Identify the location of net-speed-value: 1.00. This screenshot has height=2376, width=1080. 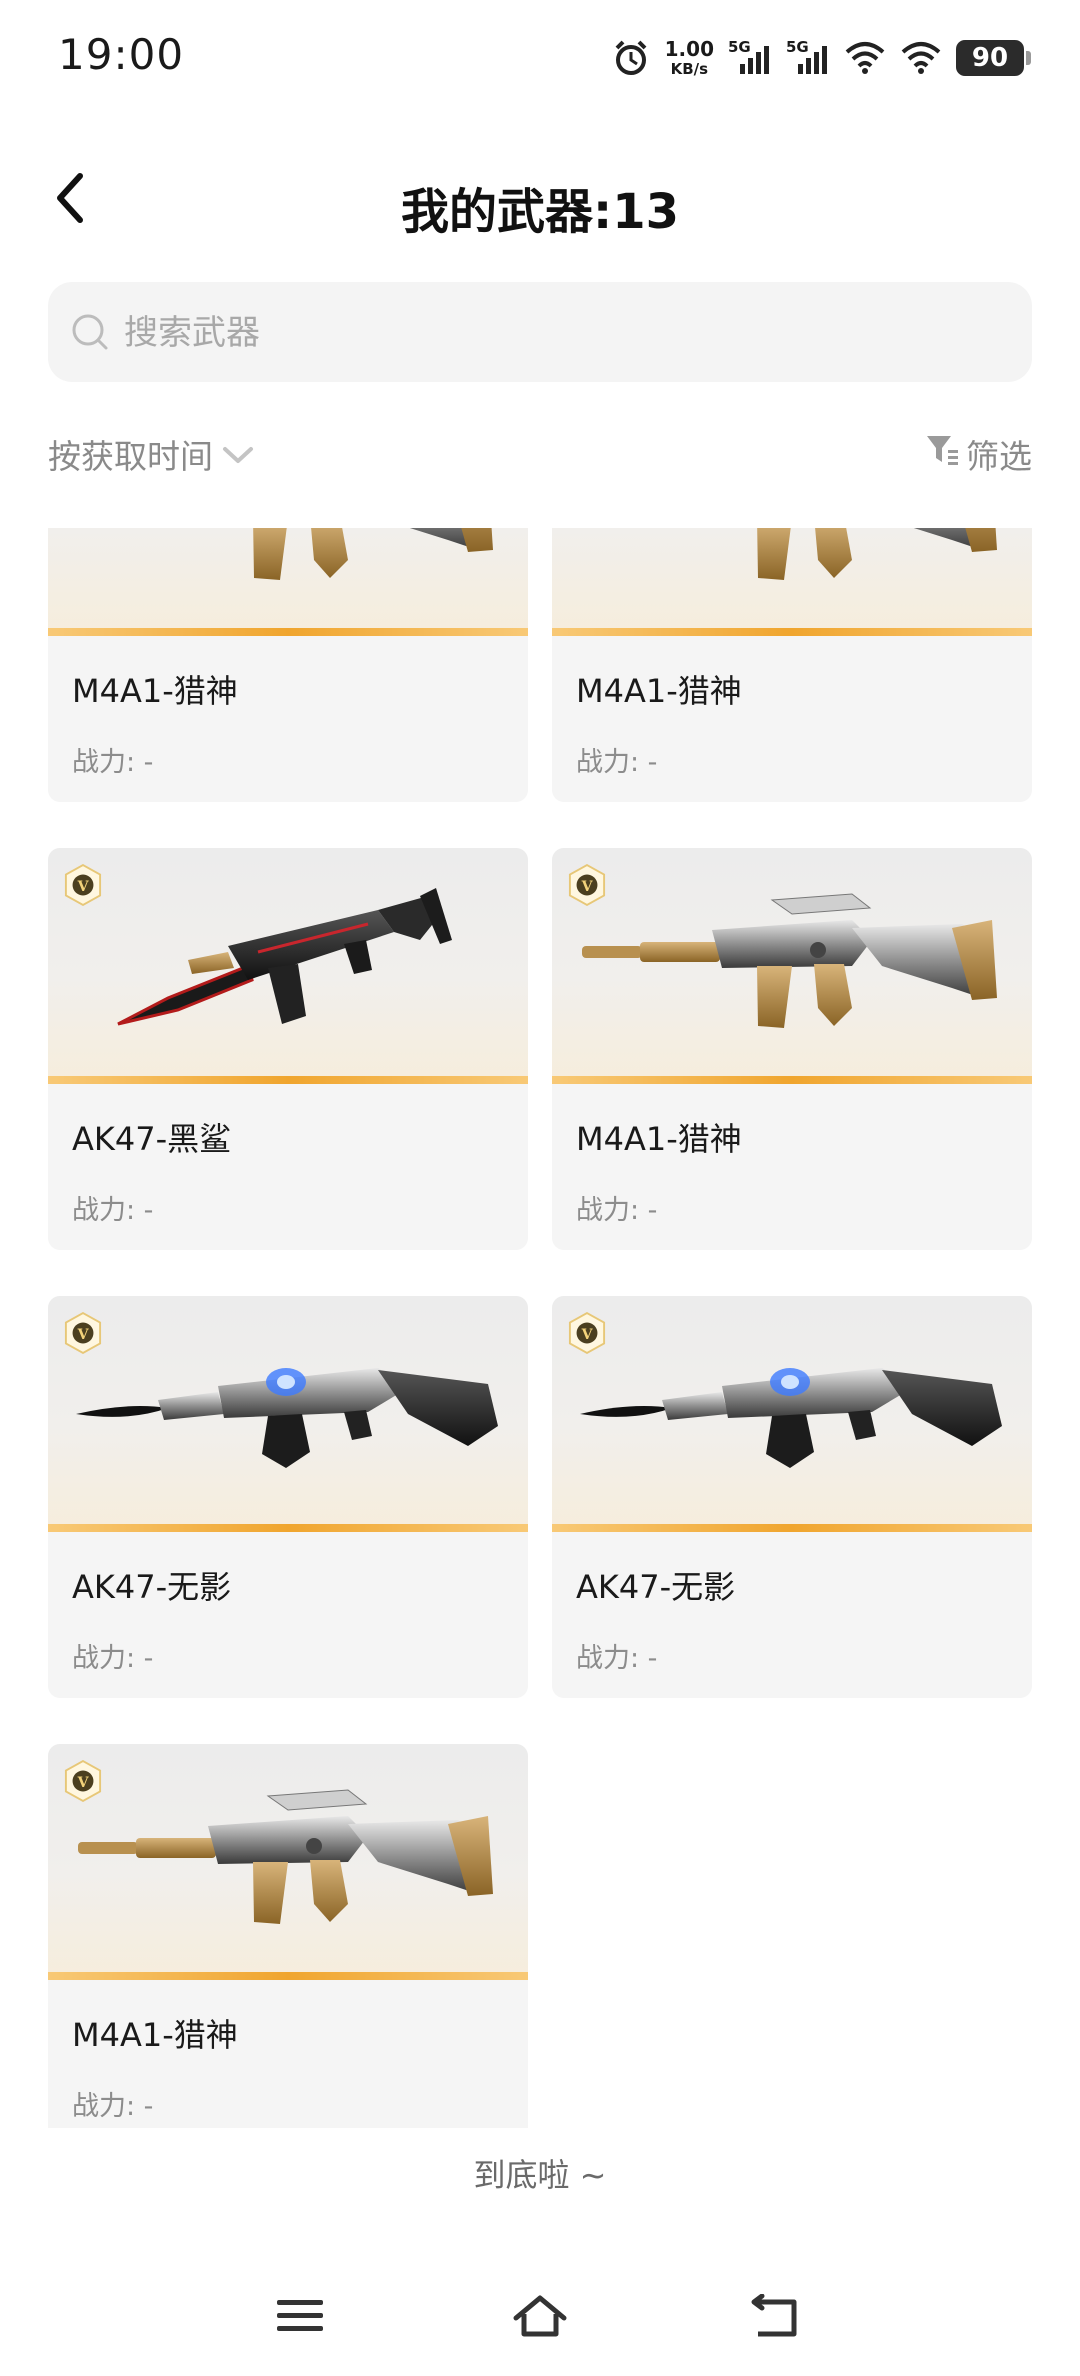
(689, 49).